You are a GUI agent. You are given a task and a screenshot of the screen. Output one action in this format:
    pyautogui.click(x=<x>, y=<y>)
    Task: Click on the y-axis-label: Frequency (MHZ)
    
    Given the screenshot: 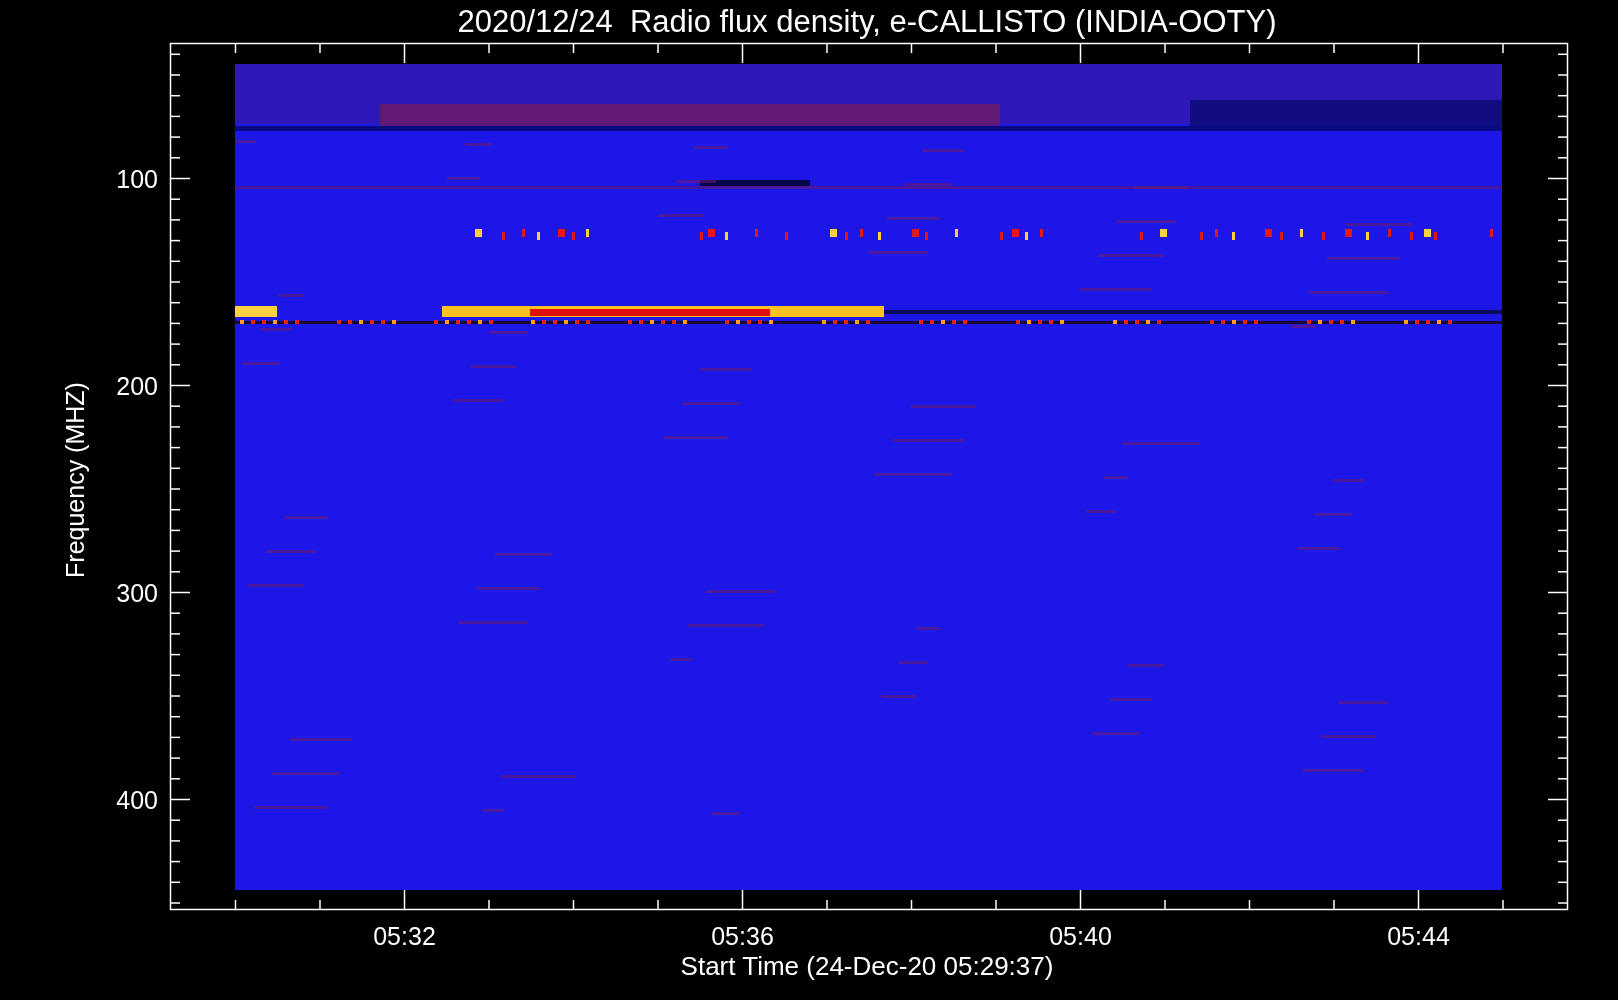 What is the action you would take?
    pyautogui.click(x=75, y=480)
    